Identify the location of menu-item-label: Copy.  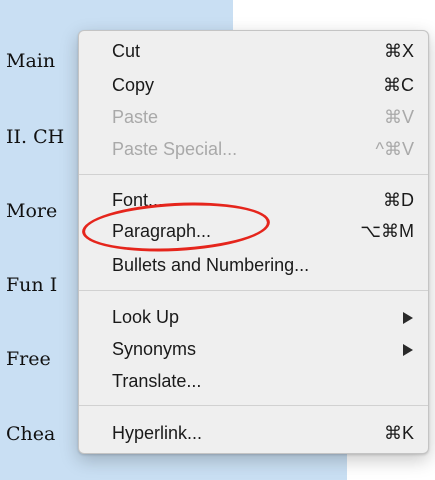
(133, 85).